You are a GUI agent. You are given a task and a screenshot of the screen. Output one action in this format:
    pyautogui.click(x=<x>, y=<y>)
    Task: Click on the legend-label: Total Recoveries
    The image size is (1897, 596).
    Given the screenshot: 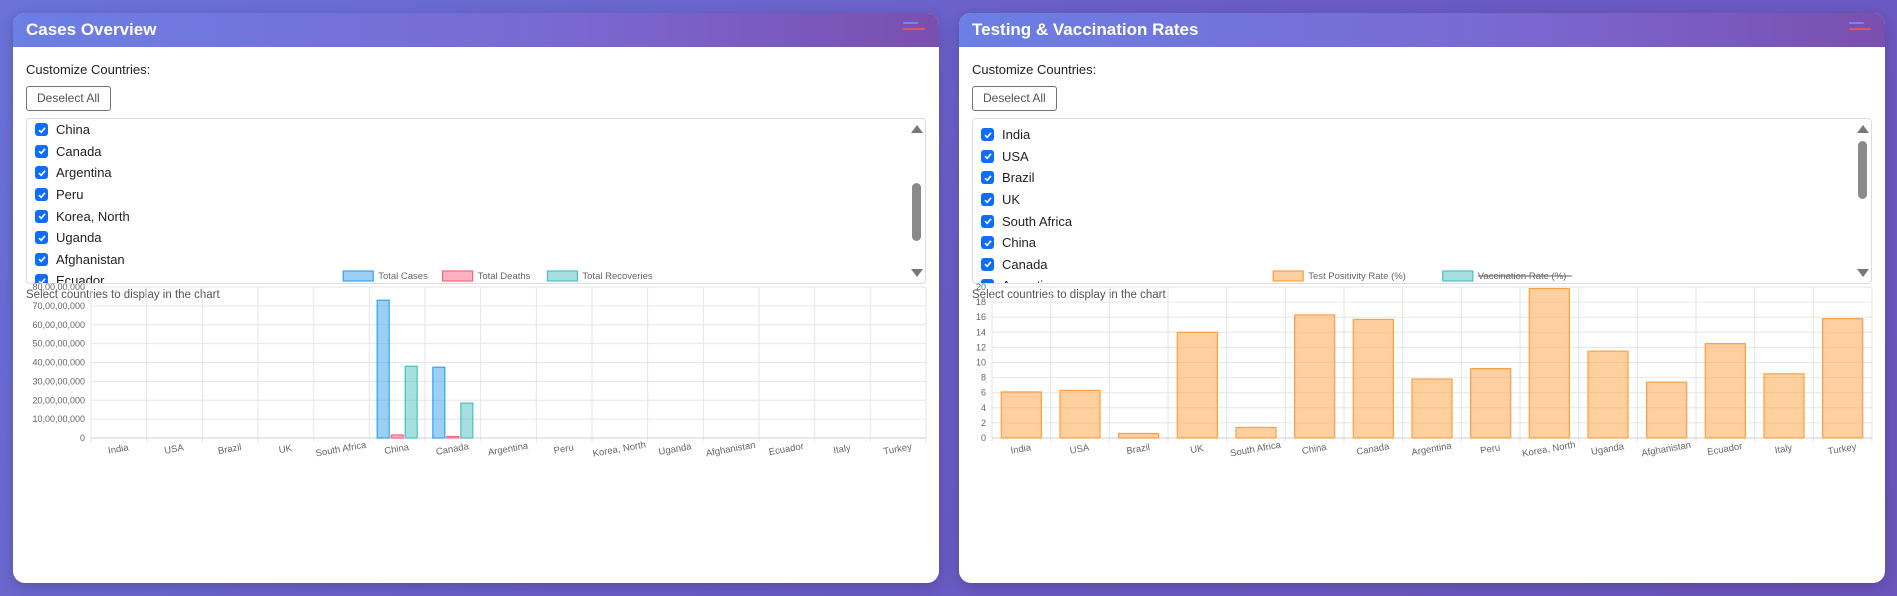 What is the action you would take?
    pyautogui.click(x=617, y=276)
    